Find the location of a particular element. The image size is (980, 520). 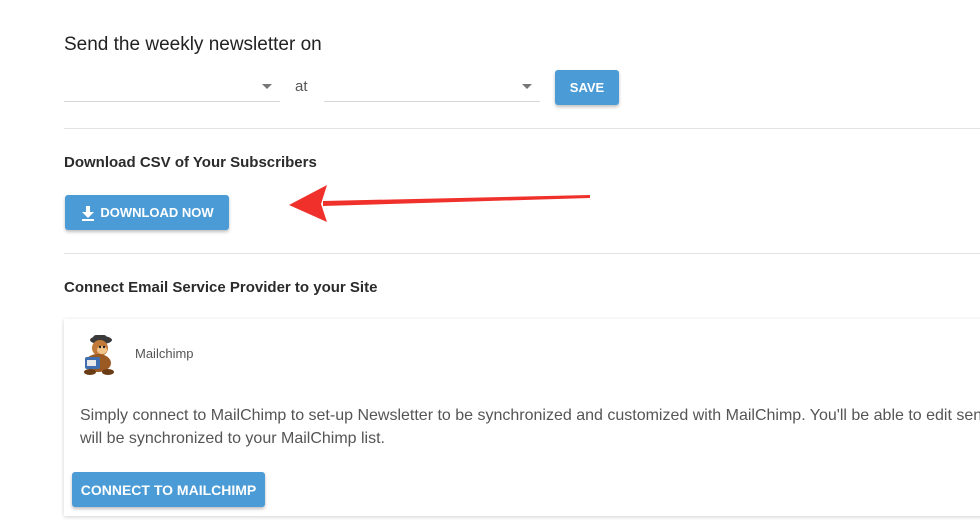

connect-mailchimp-button: CONNECT TO MAILCHIMP is located at coordinates (168, 489).